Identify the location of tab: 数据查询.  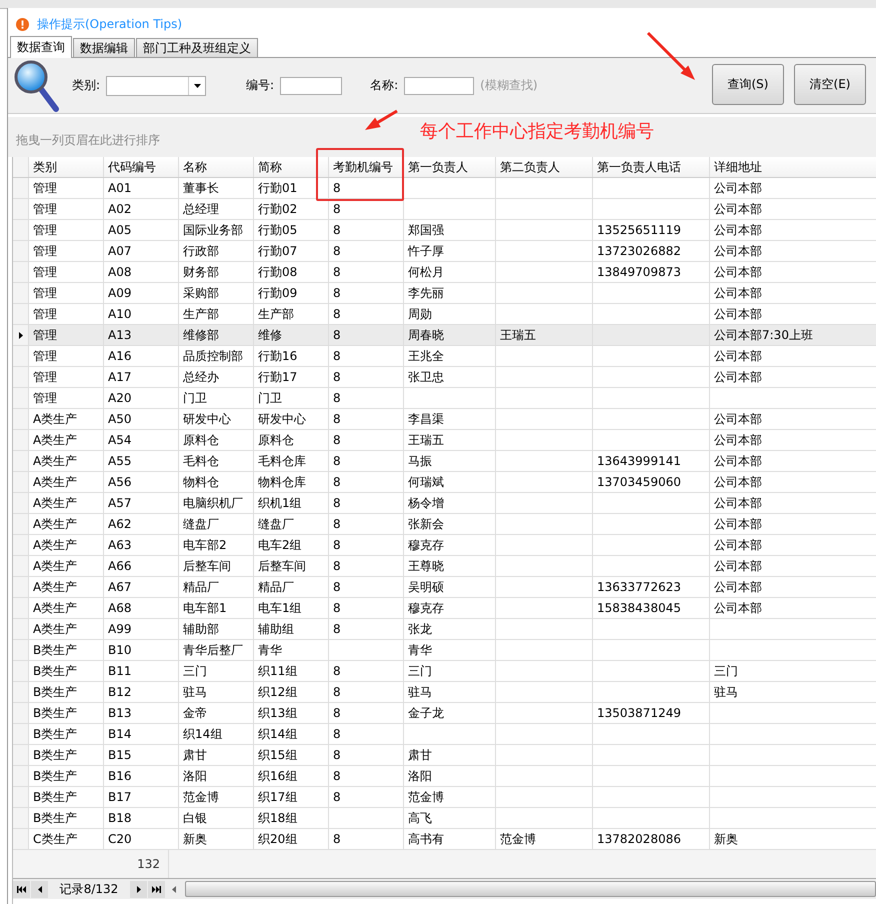
(41, 47).